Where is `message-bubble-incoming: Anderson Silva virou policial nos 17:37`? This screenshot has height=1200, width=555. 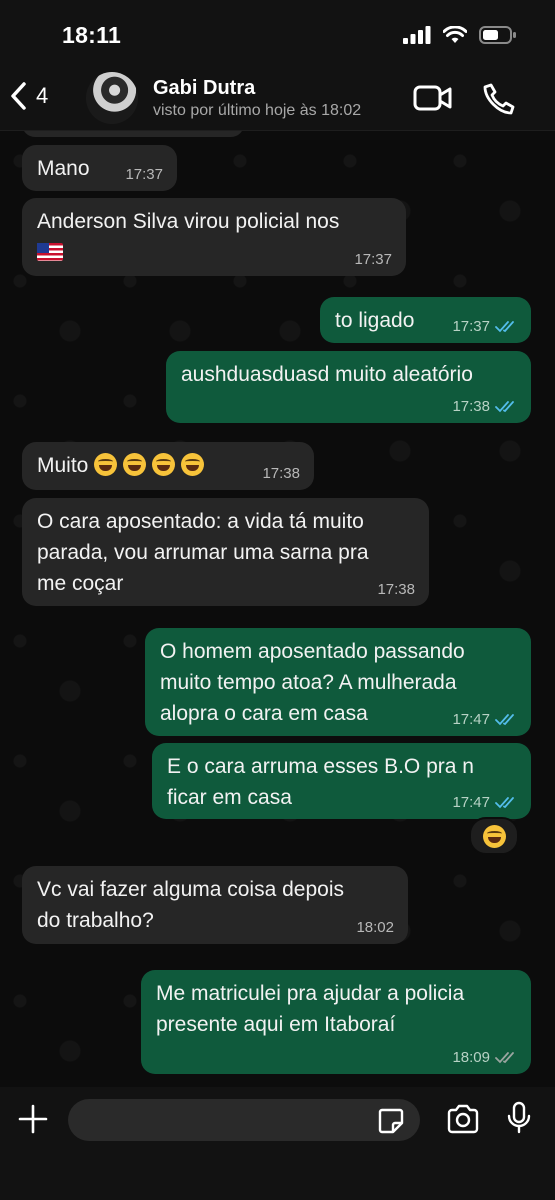
message-bubble-incoming: Anderson Silva virou policial nos 17:37 is located at coordinates (214, 237).